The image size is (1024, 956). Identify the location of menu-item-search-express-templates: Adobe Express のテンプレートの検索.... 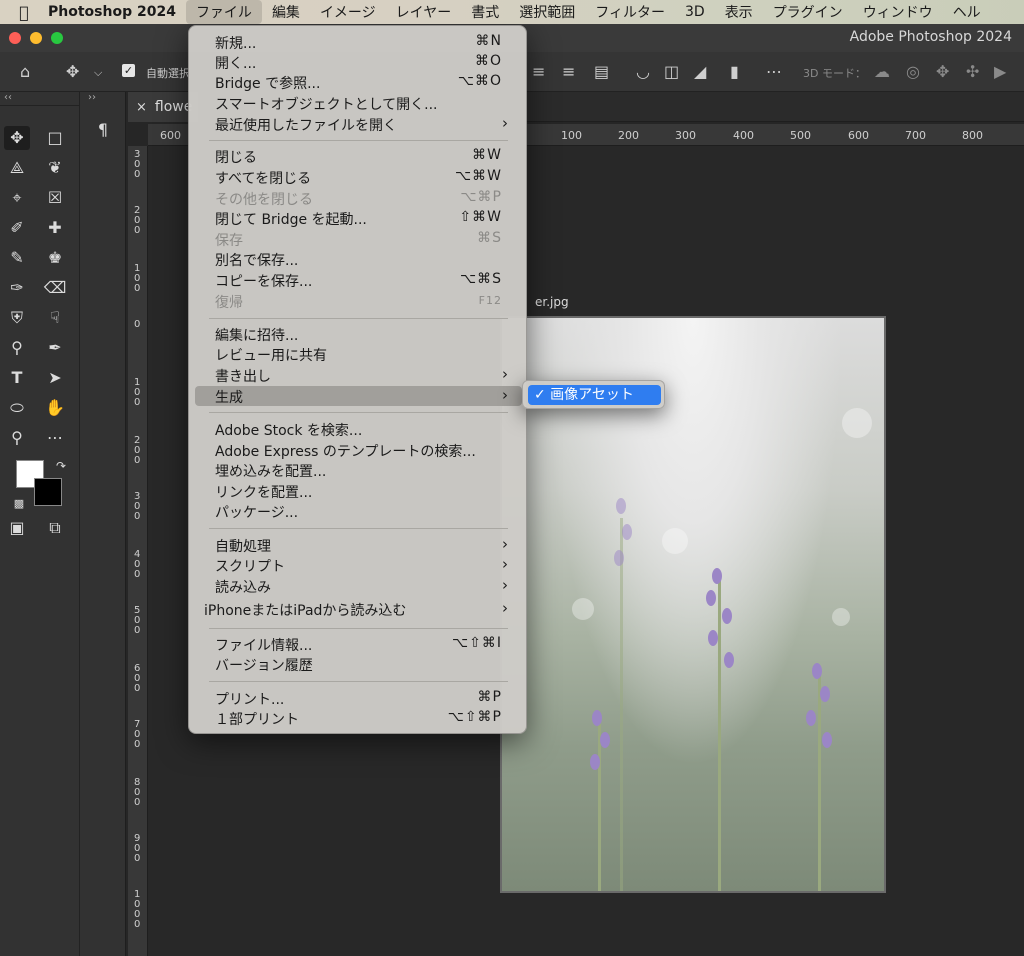
(358, 450).